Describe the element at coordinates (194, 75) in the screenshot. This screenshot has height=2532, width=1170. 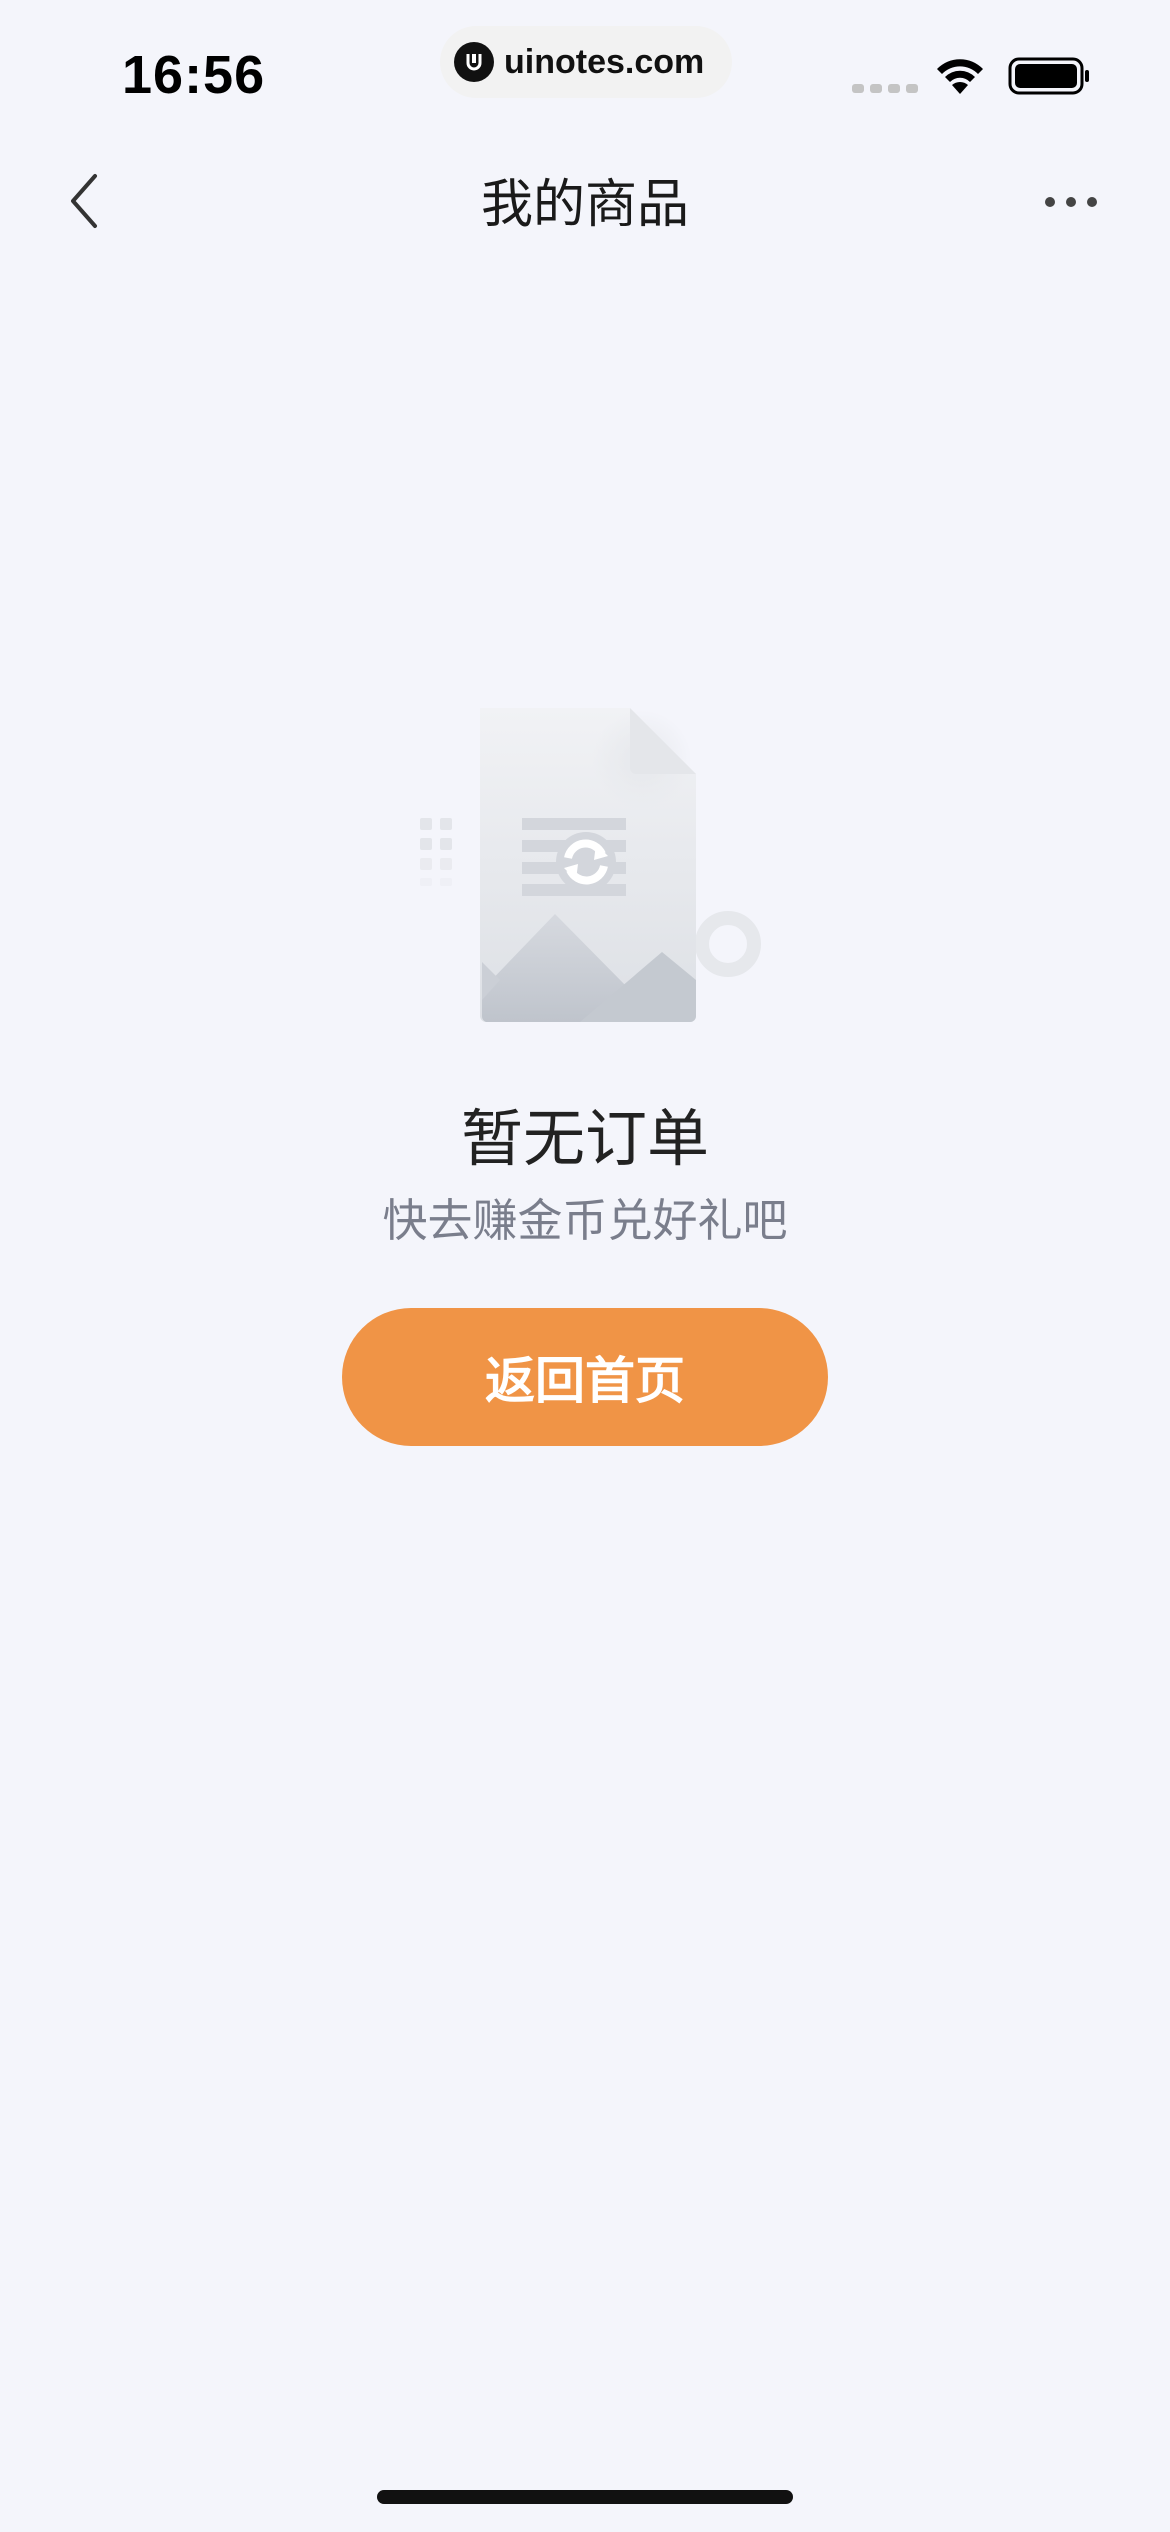
I see `status-time: 16:56` at that location.